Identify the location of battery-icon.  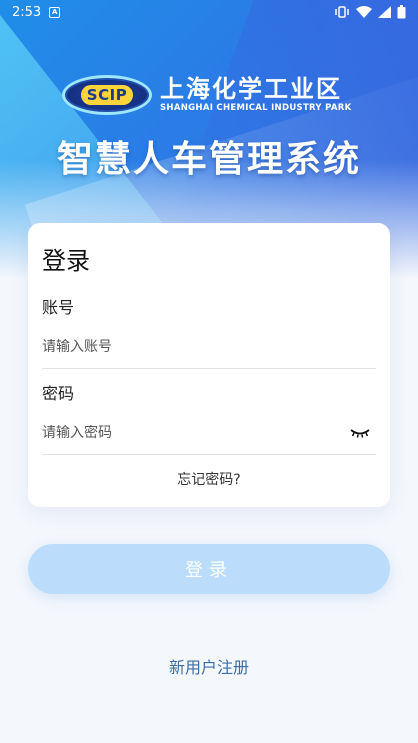
(401, 12).